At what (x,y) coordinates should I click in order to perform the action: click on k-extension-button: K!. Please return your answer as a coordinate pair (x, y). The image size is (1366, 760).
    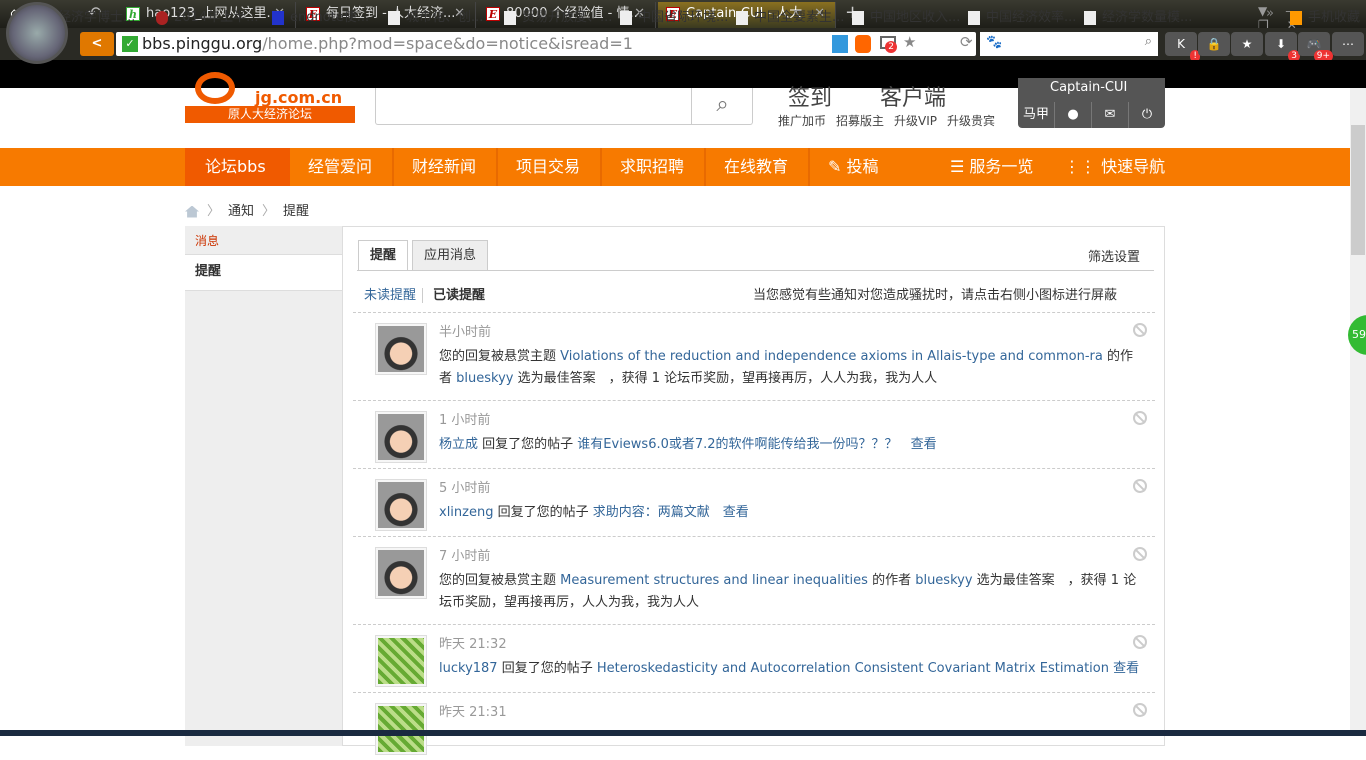
    Looking at the image, I should click on (1182, 47).